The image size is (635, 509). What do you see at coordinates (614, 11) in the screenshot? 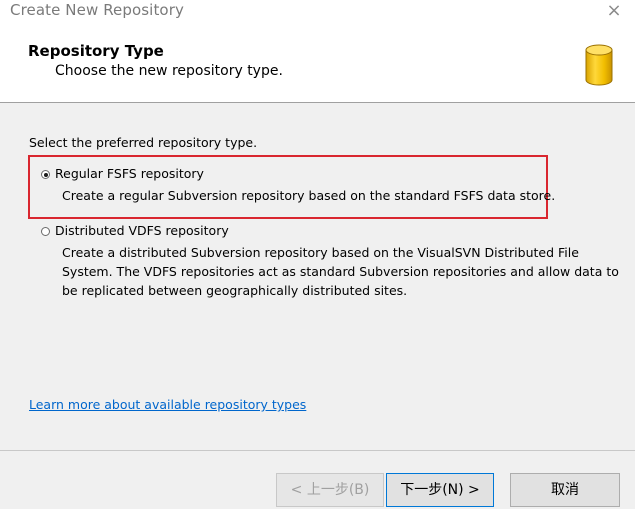
I see `close-icon: ×` at bounding box center [614, 11].